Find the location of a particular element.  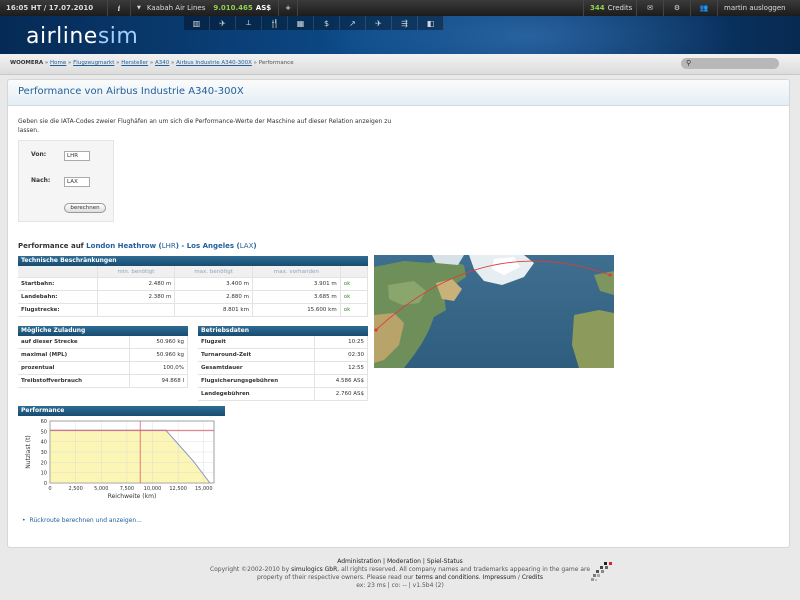

search-icon: ⚲ is located at coordinates (689, 63).